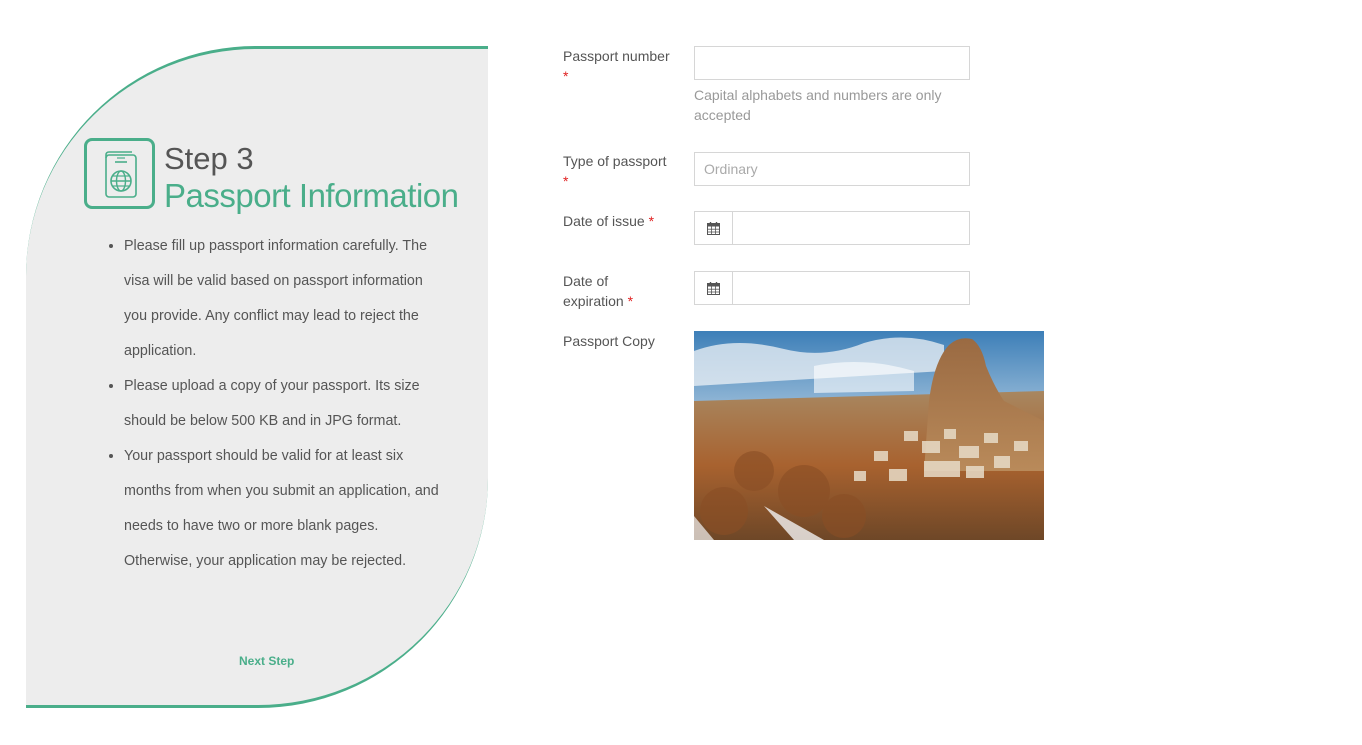  What do you see at coordinates (593, 301) in the screenshot?
I see `date-of-expiration-label-line2: expiration` at bounding box center [593, 301].